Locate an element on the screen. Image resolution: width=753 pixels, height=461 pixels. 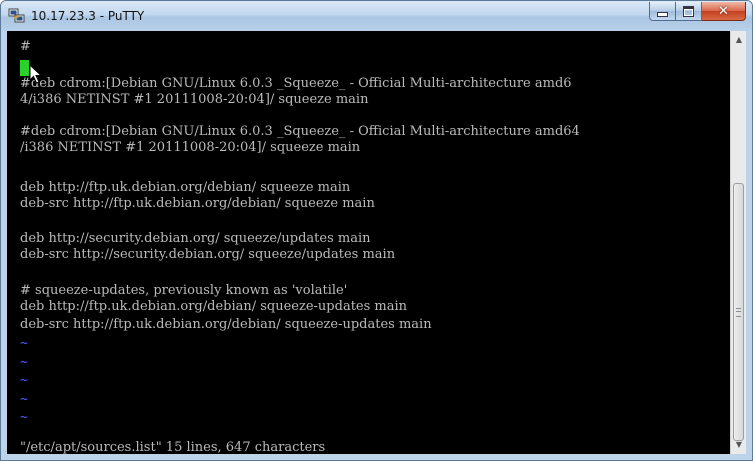
prompt-line: # is located at coordinates (25, 46).